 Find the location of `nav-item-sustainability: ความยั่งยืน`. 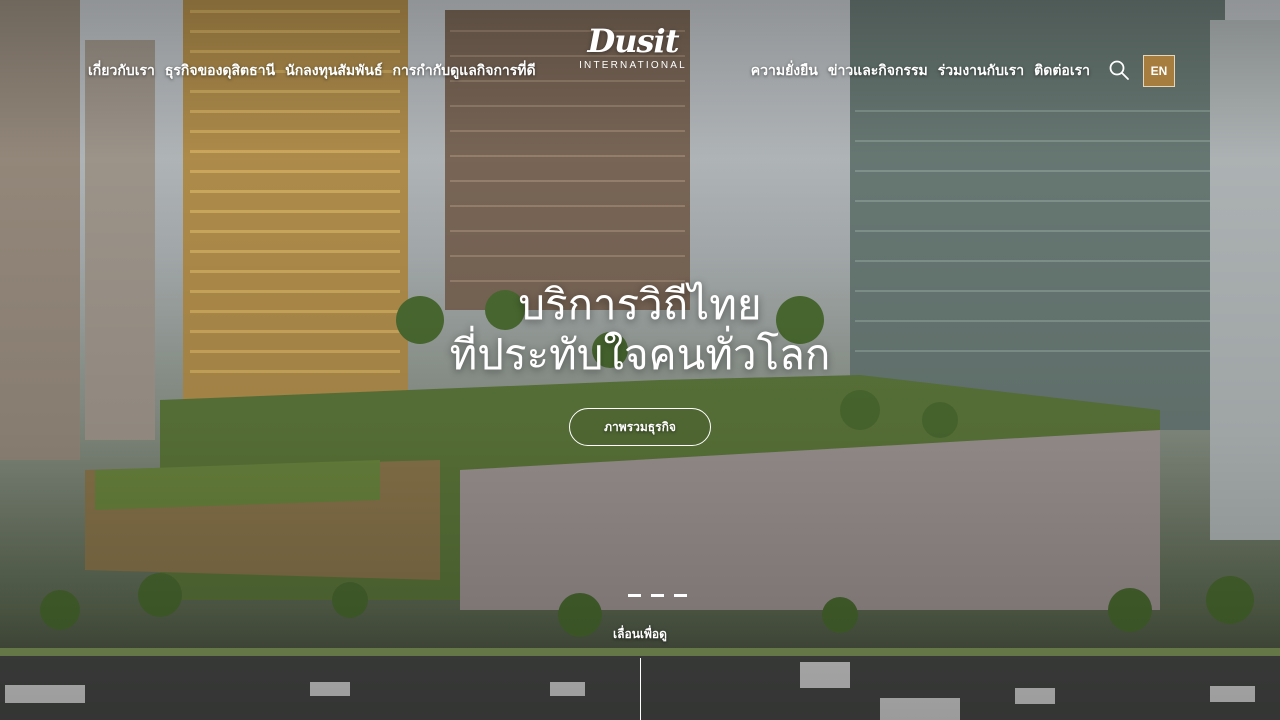

nav-item-sustainability: ความยั่งยืน is located at coordinates (784, 71).